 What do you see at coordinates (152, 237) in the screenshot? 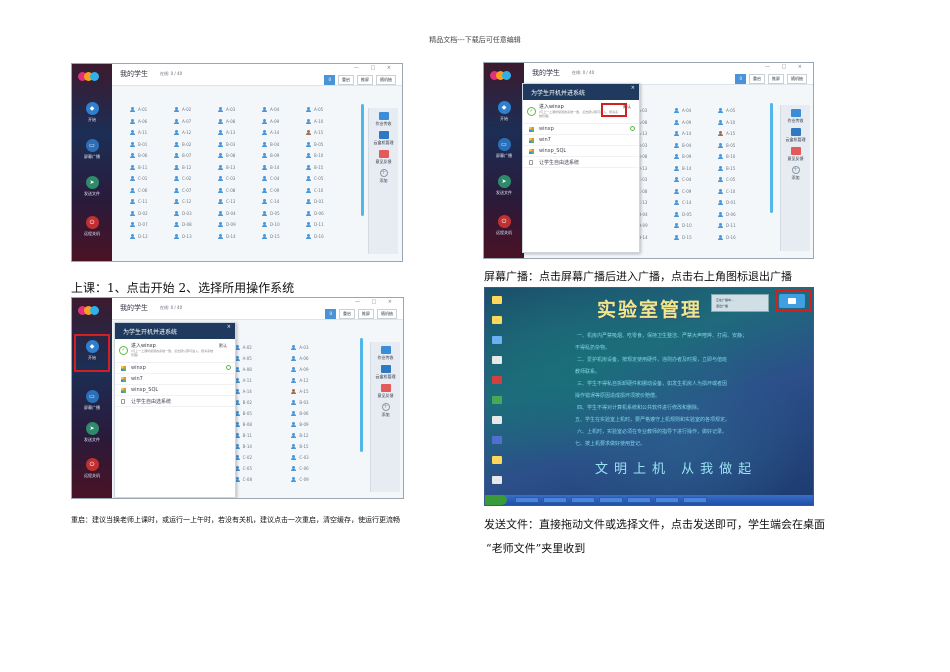
I see `student-item: D-12` at bounding box center [152, 237].